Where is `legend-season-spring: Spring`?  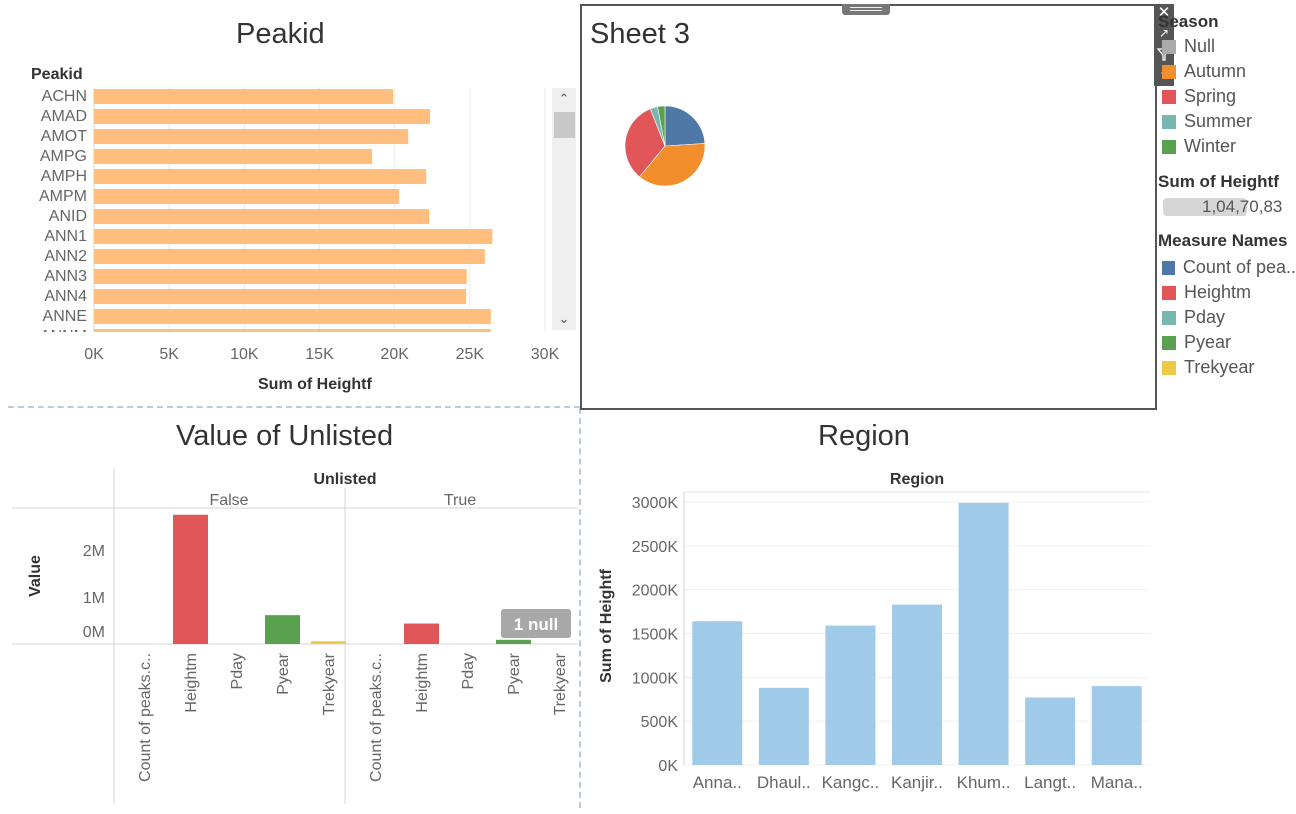
legend-season-spring: Spring is located at coordinates (1227, 96).